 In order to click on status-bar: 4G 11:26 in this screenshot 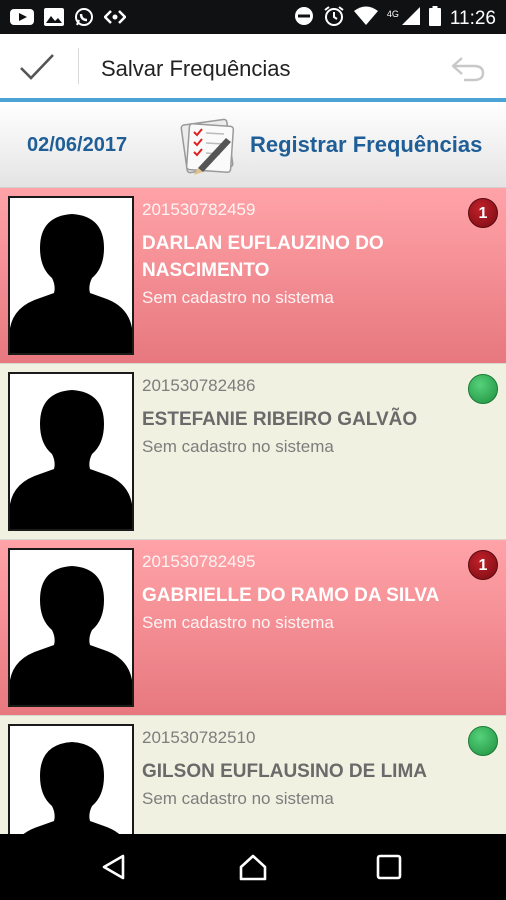, I will do `click(253, 17)`.